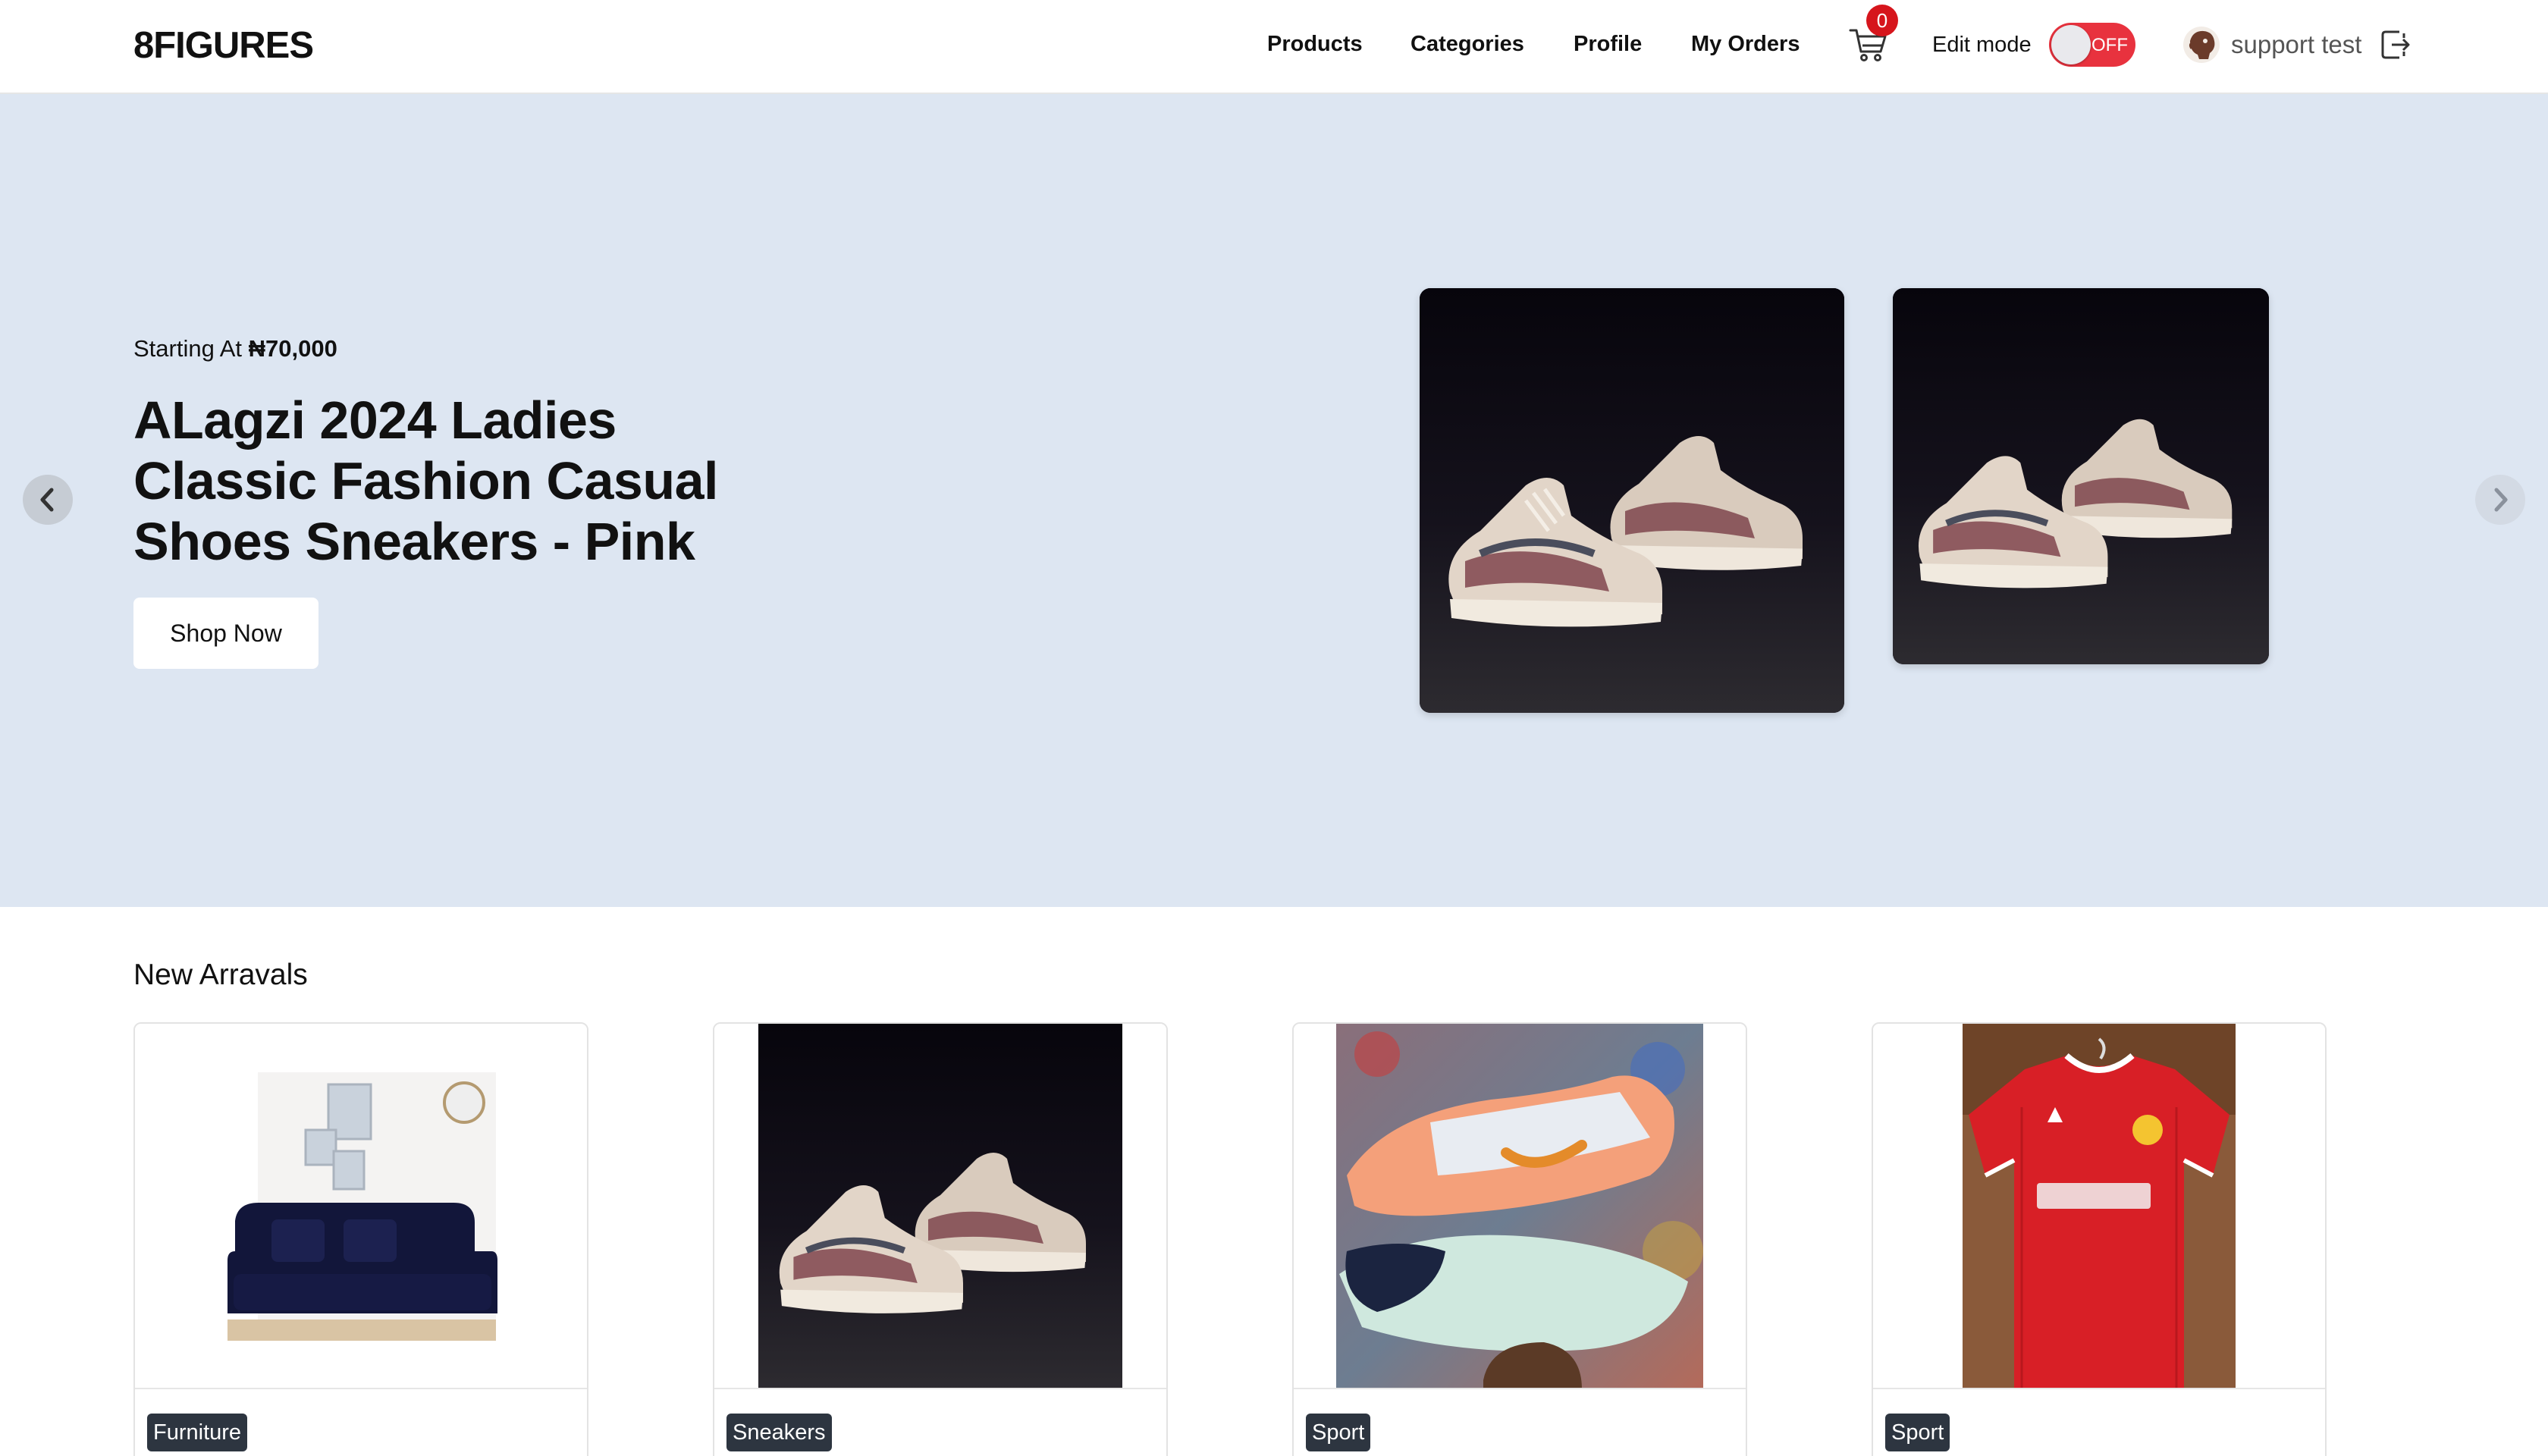 Image resolution: width=2548 pixels, height=1456 pixels. What do you see at coordinates (1608, 44) in the screenshot?
I see `nav-profile-link: Profile` at bounding box center [1608, 44].